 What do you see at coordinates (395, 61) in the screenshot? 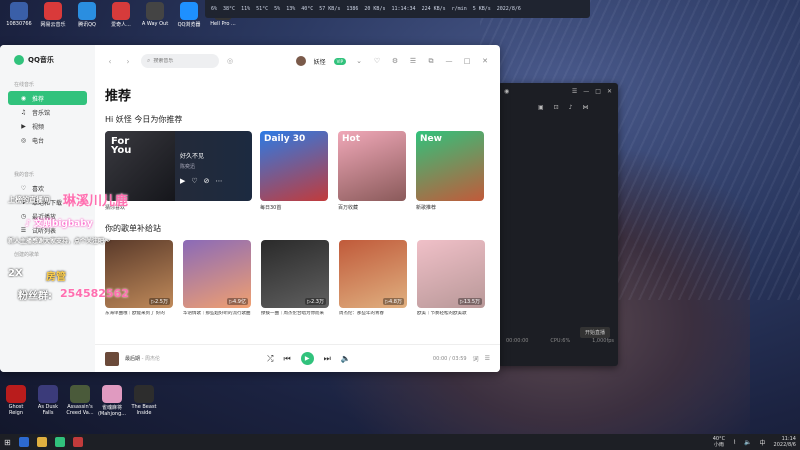
I see `settings-icon: ⚙` at bounding box center [395, 61].